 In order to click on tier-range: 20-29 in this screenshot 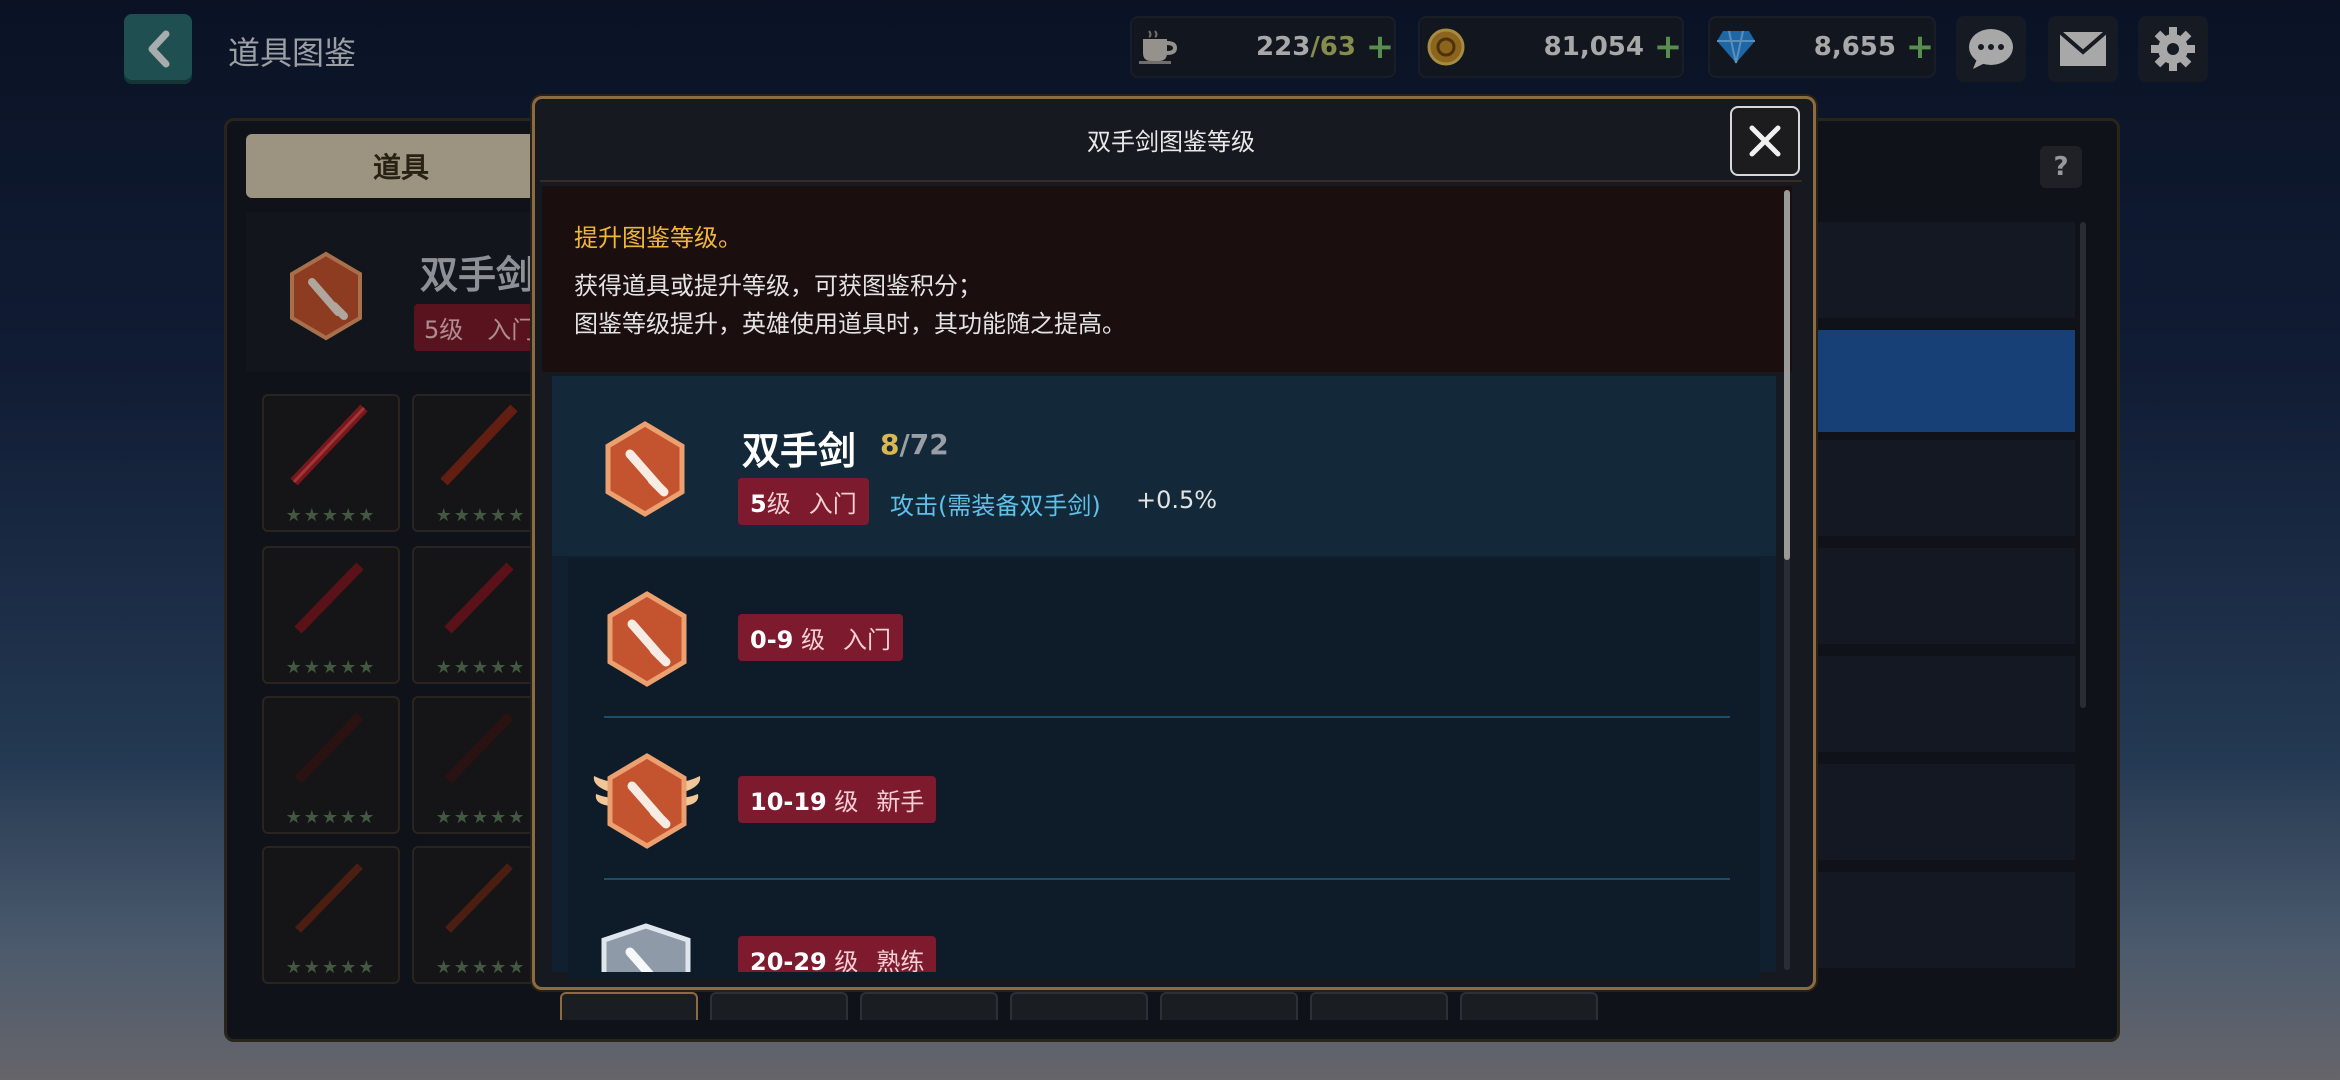, I will do `click(788, 960)`.